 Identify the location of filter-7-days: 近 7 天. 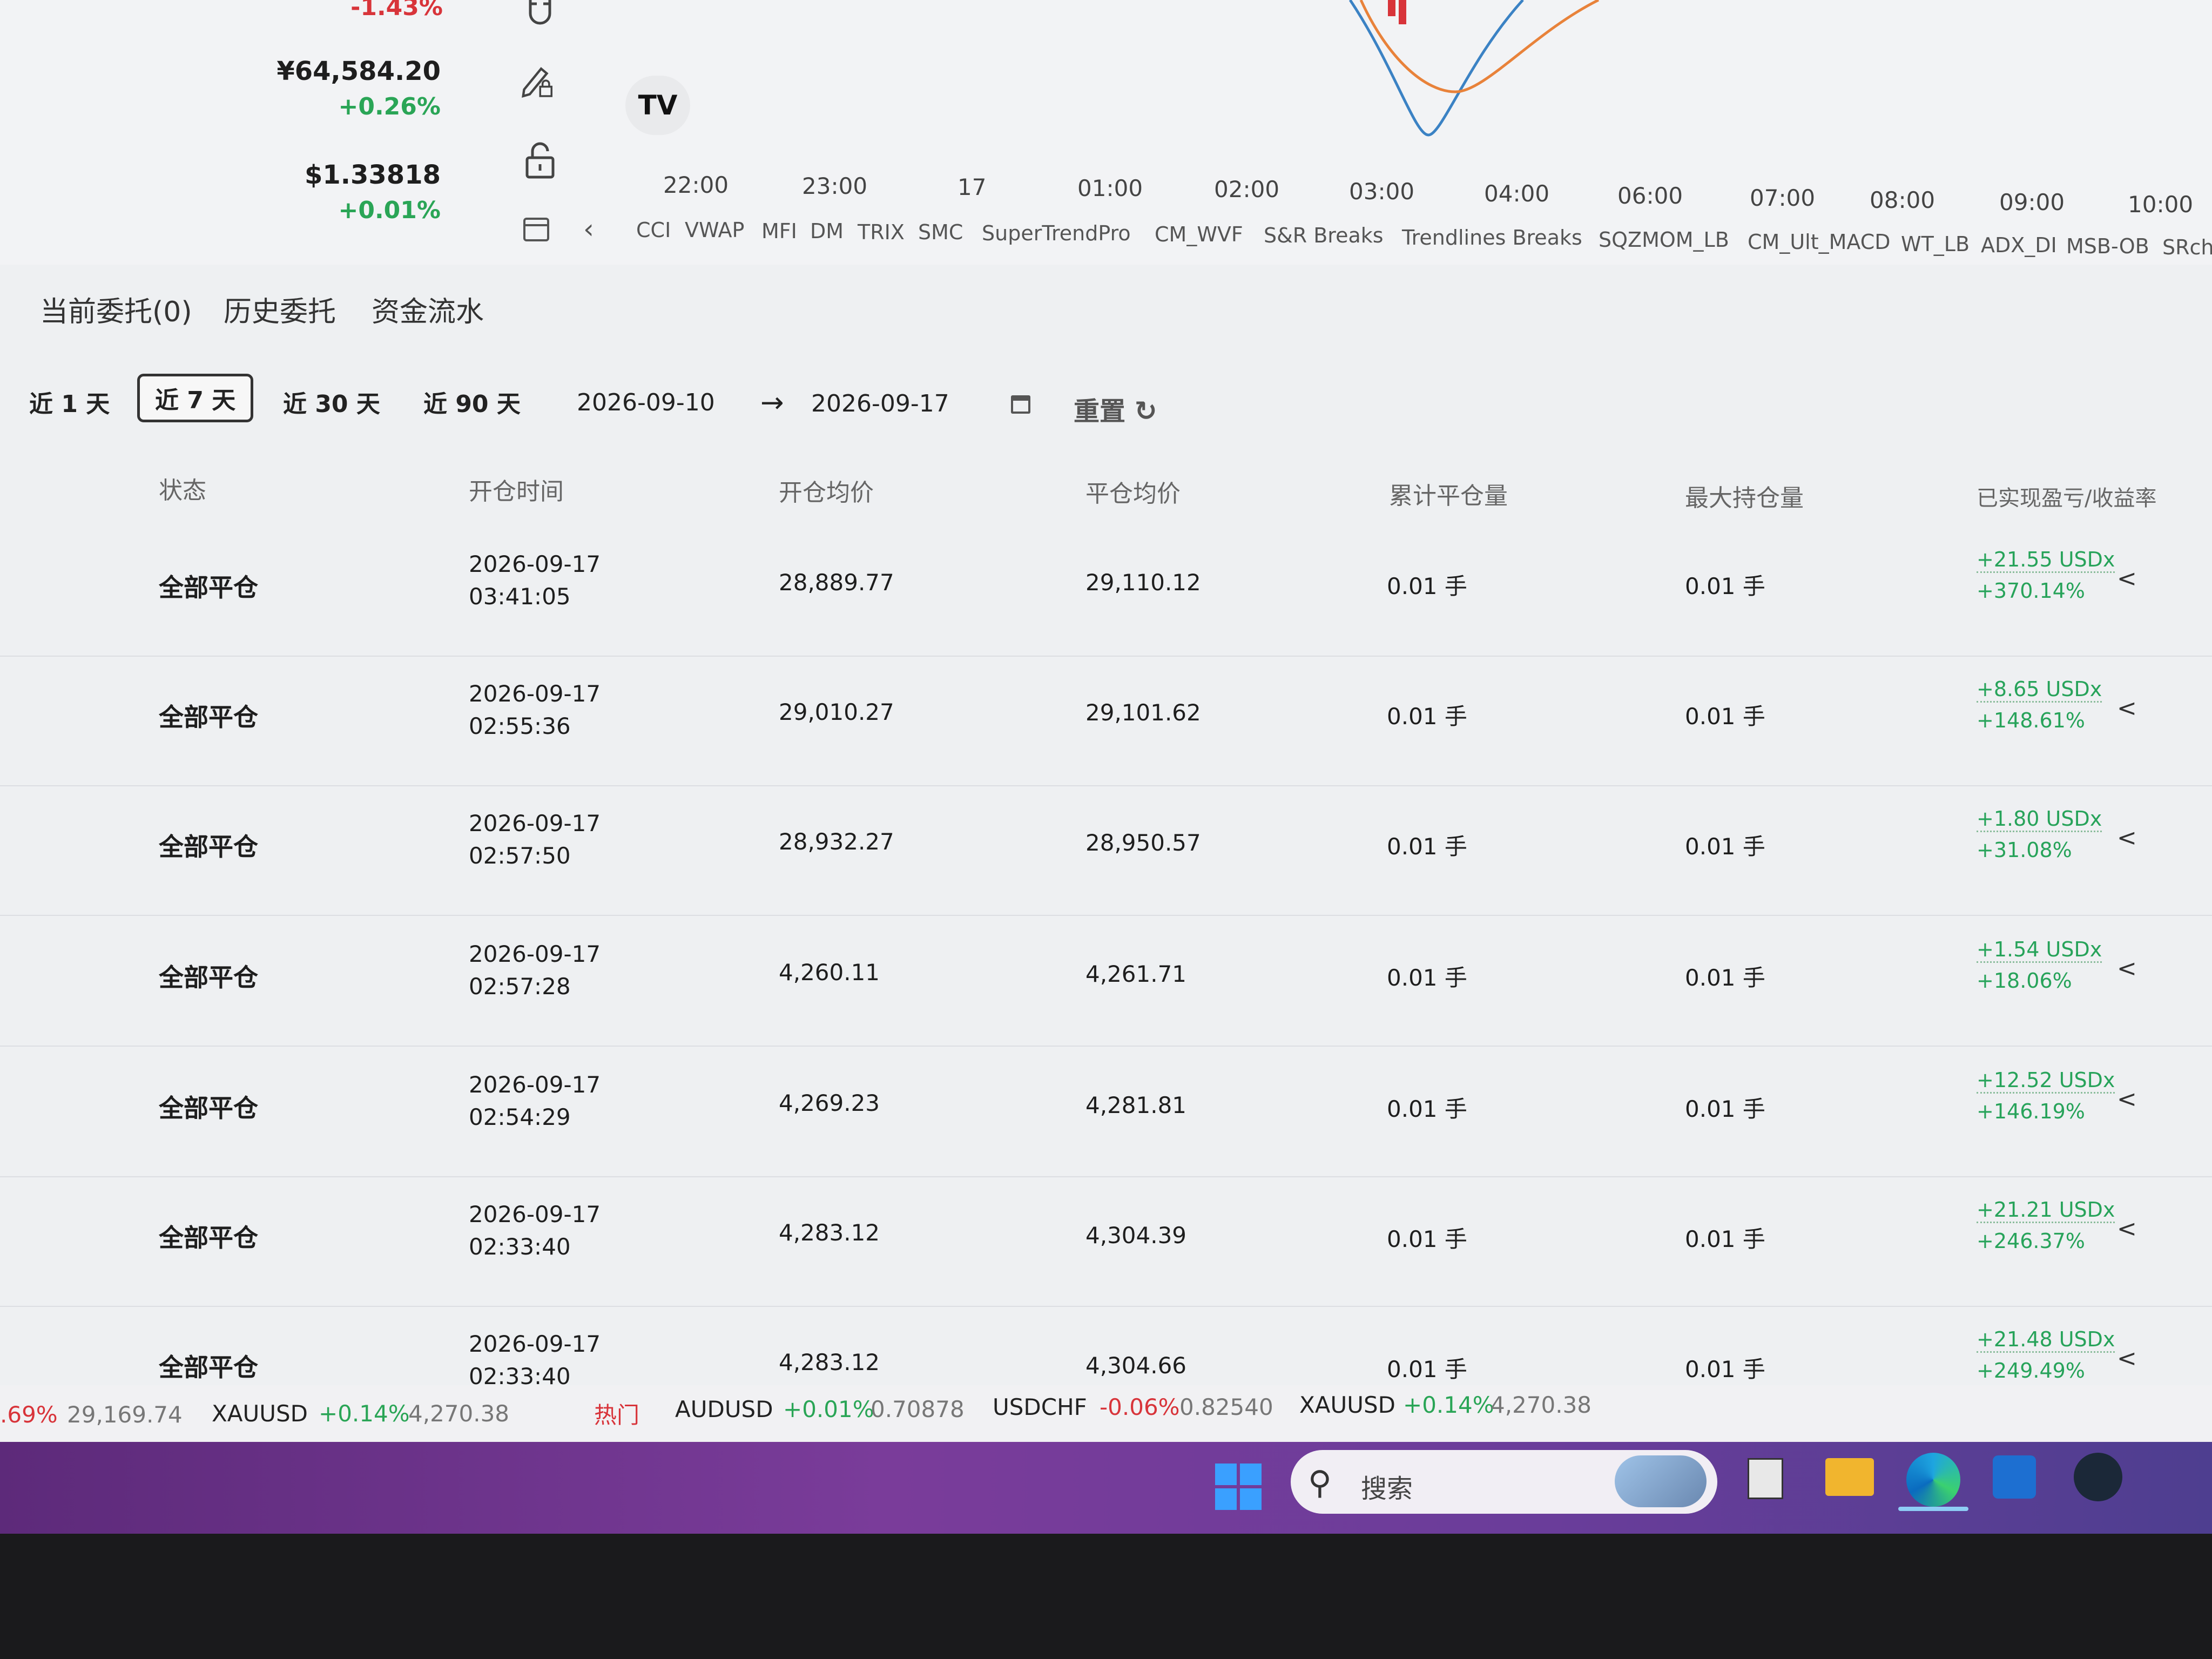
(195, 398).